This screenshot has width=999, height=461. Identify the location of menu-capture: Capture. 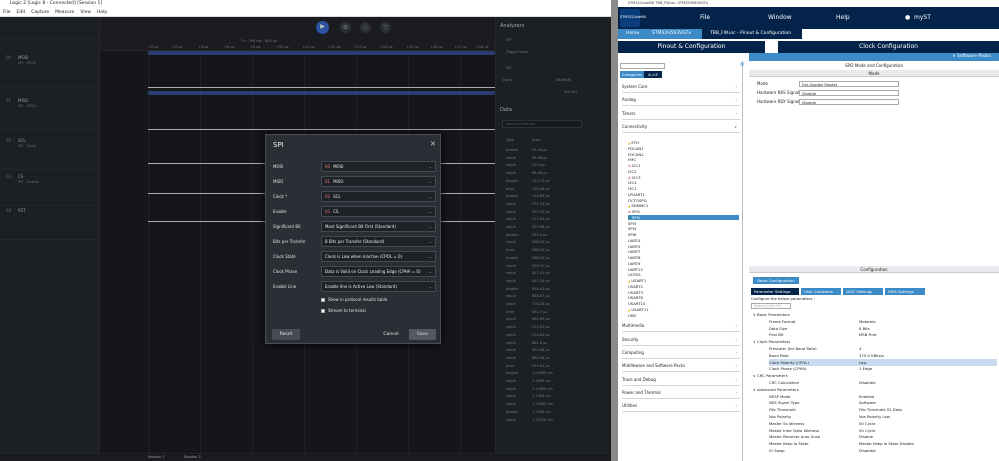
(40, 12).